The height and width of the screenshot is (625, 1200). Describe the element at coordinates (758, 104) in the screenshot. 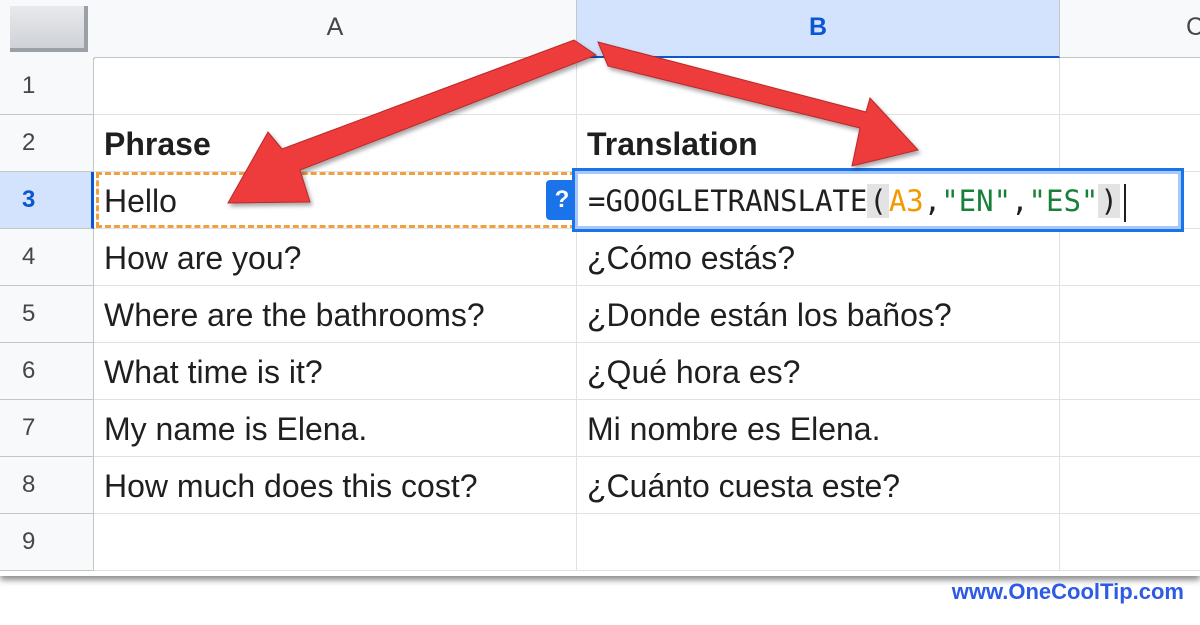

I see `arrow-right-to-b2` at that location.